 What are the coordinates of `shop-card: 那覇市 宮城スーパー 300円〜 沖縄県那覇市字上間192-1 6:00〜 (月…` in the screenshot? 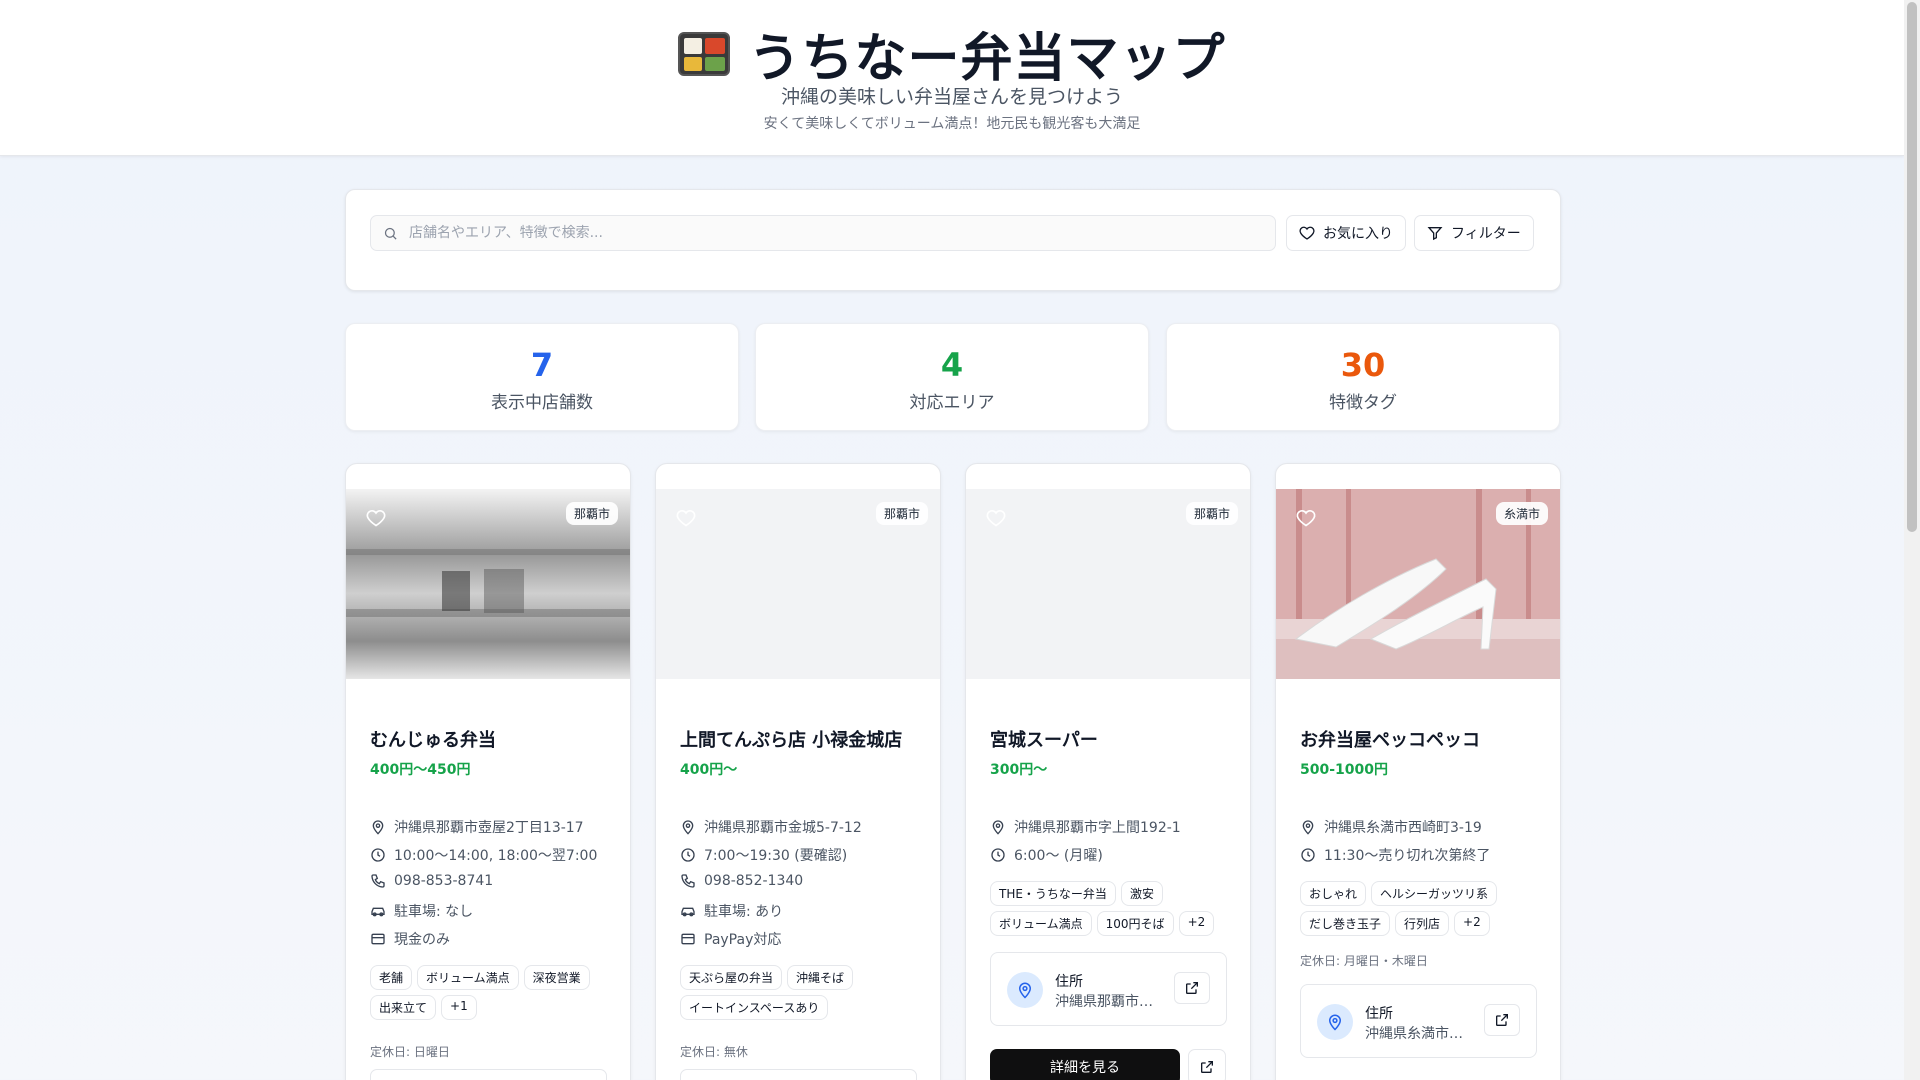 It's located at (1108, 771).